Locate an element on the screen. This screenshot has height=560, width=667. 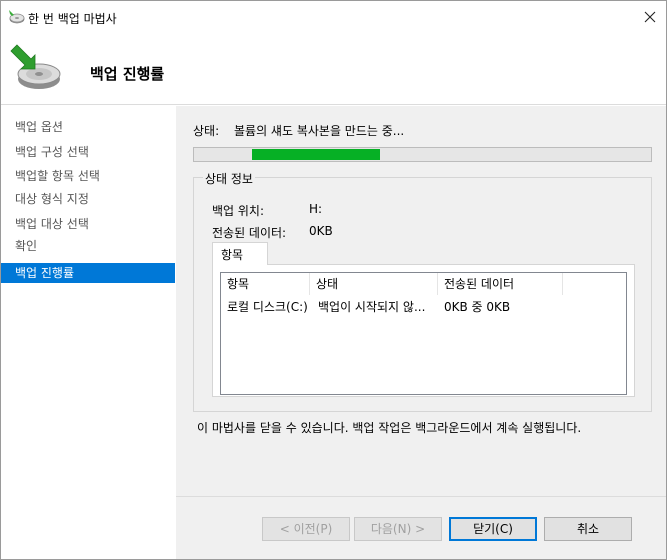
status-label: 상태: is located at coordinates (206, 131).